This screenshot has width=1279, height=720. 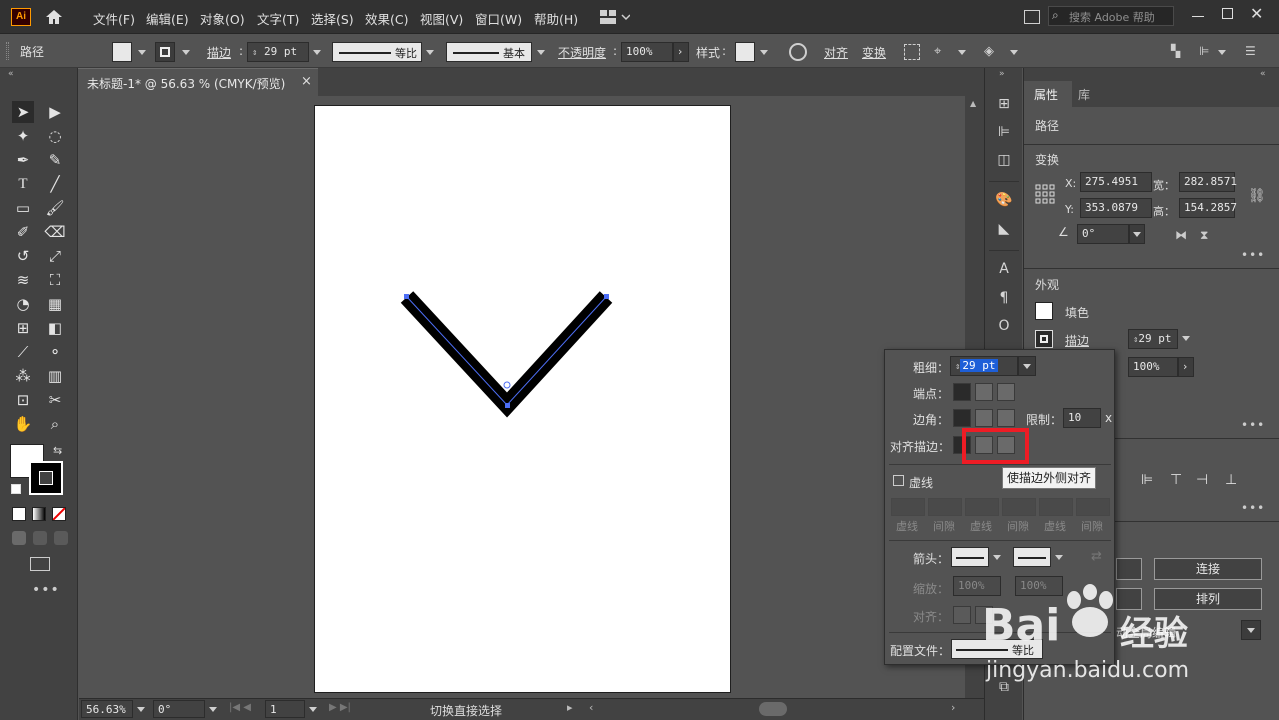 What do you see at coordinates (55, 376) in the screenshot?
I see `column-graph-tool-icon: ▥` at bounding box center [55, 376].